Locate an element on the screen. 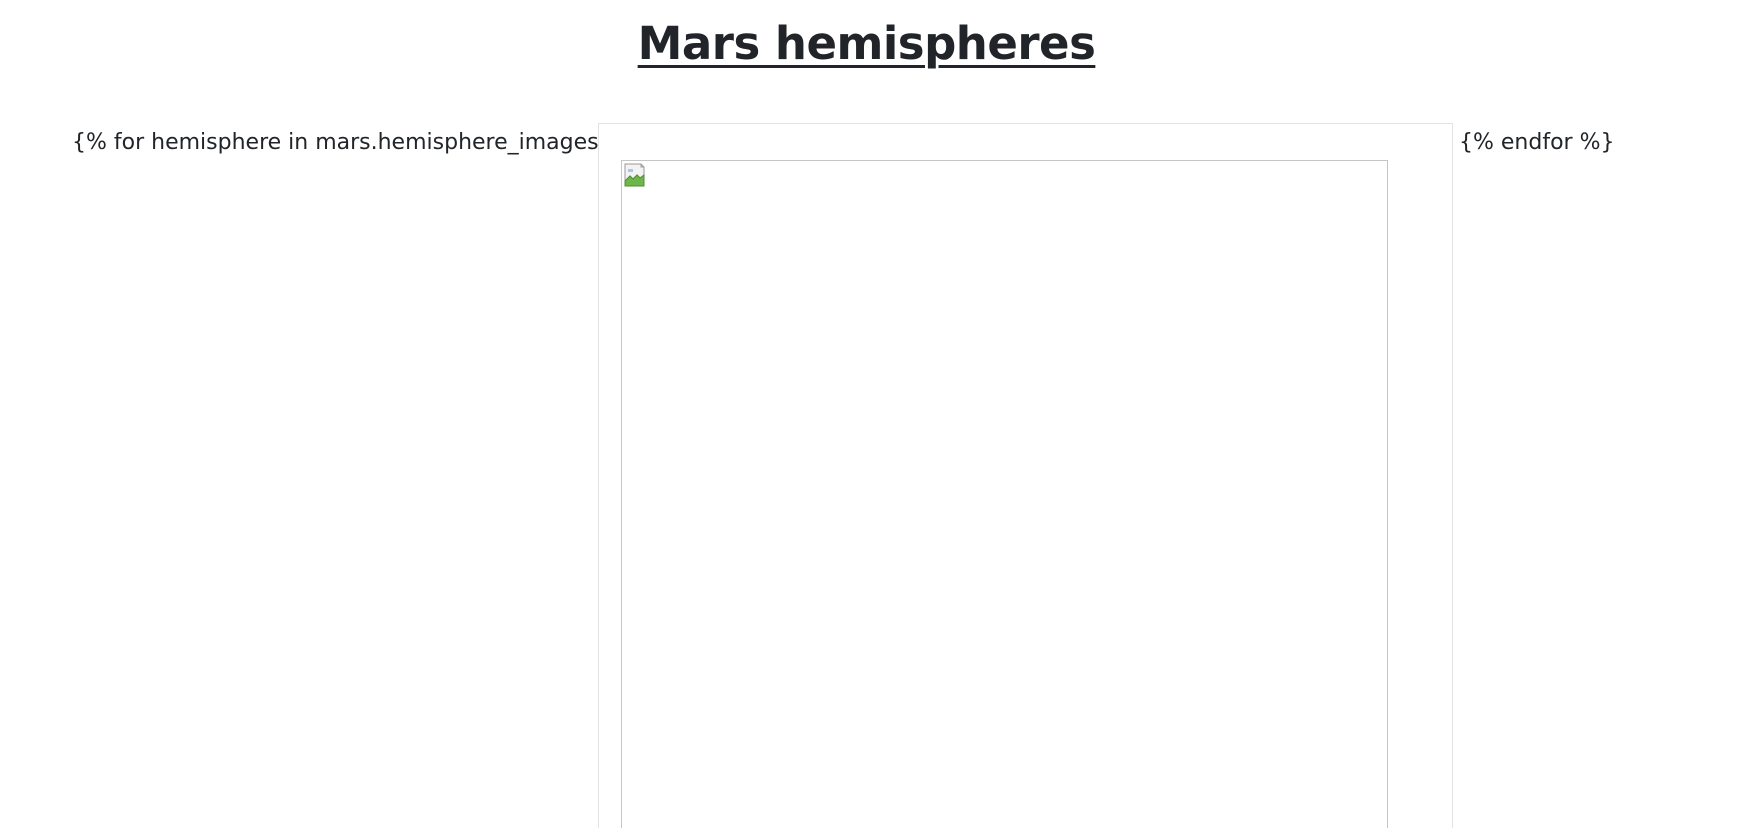 This screenshot has height=828, width=1753. template-endfor-tag: {% endfor %} is located at coordinates (1537, 142).